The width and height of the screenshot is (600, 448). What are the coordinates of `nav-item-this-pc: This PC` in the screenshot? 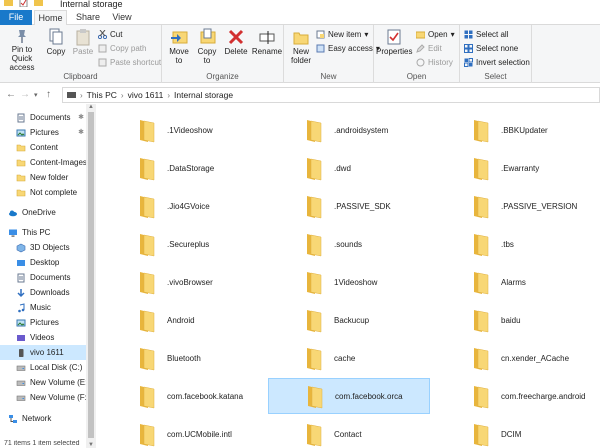 It's located at (43, 232).